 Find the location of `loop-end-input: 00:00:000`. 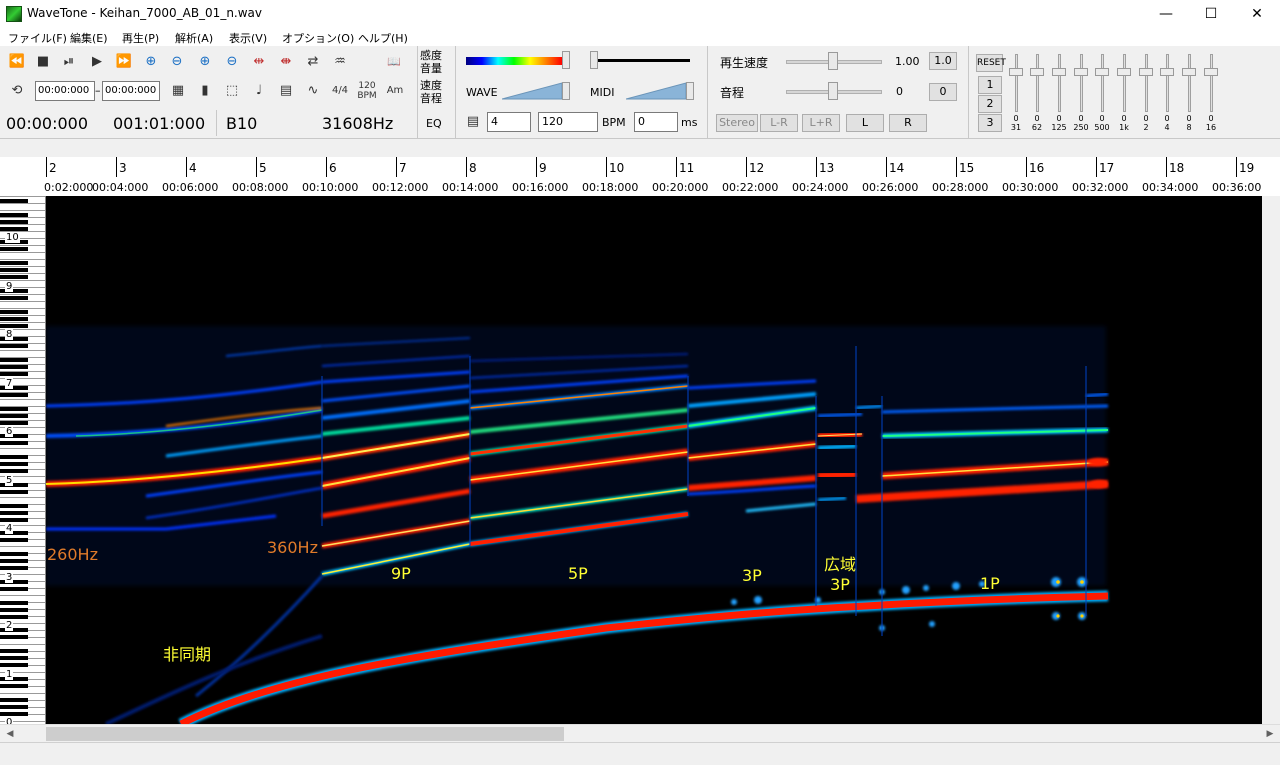

loop-end-input: 00:00:000 is located at coordinates (131, 91).